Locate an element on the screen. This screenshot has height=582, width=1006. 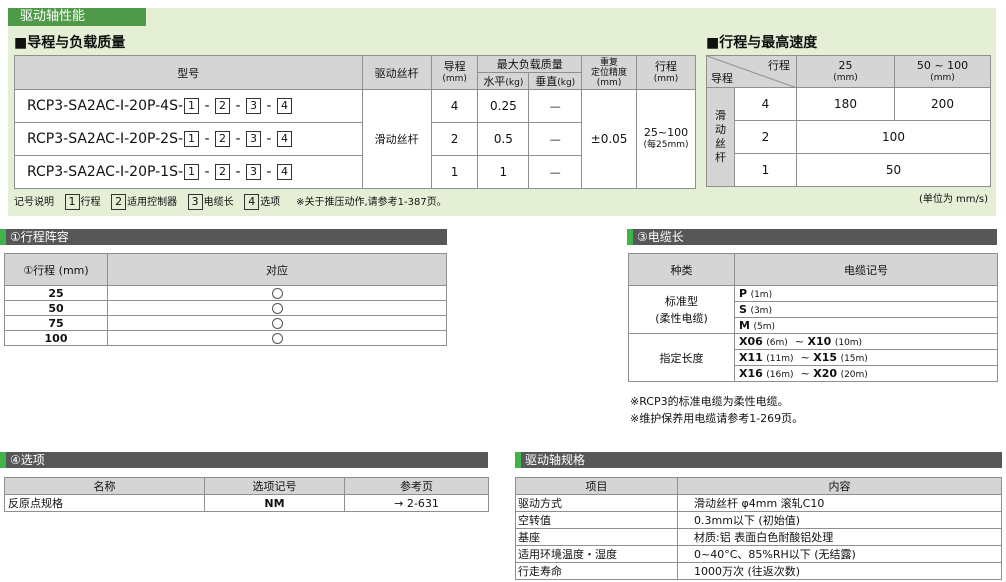
cable-code: P (1m) is located at coordinates (866, 293).